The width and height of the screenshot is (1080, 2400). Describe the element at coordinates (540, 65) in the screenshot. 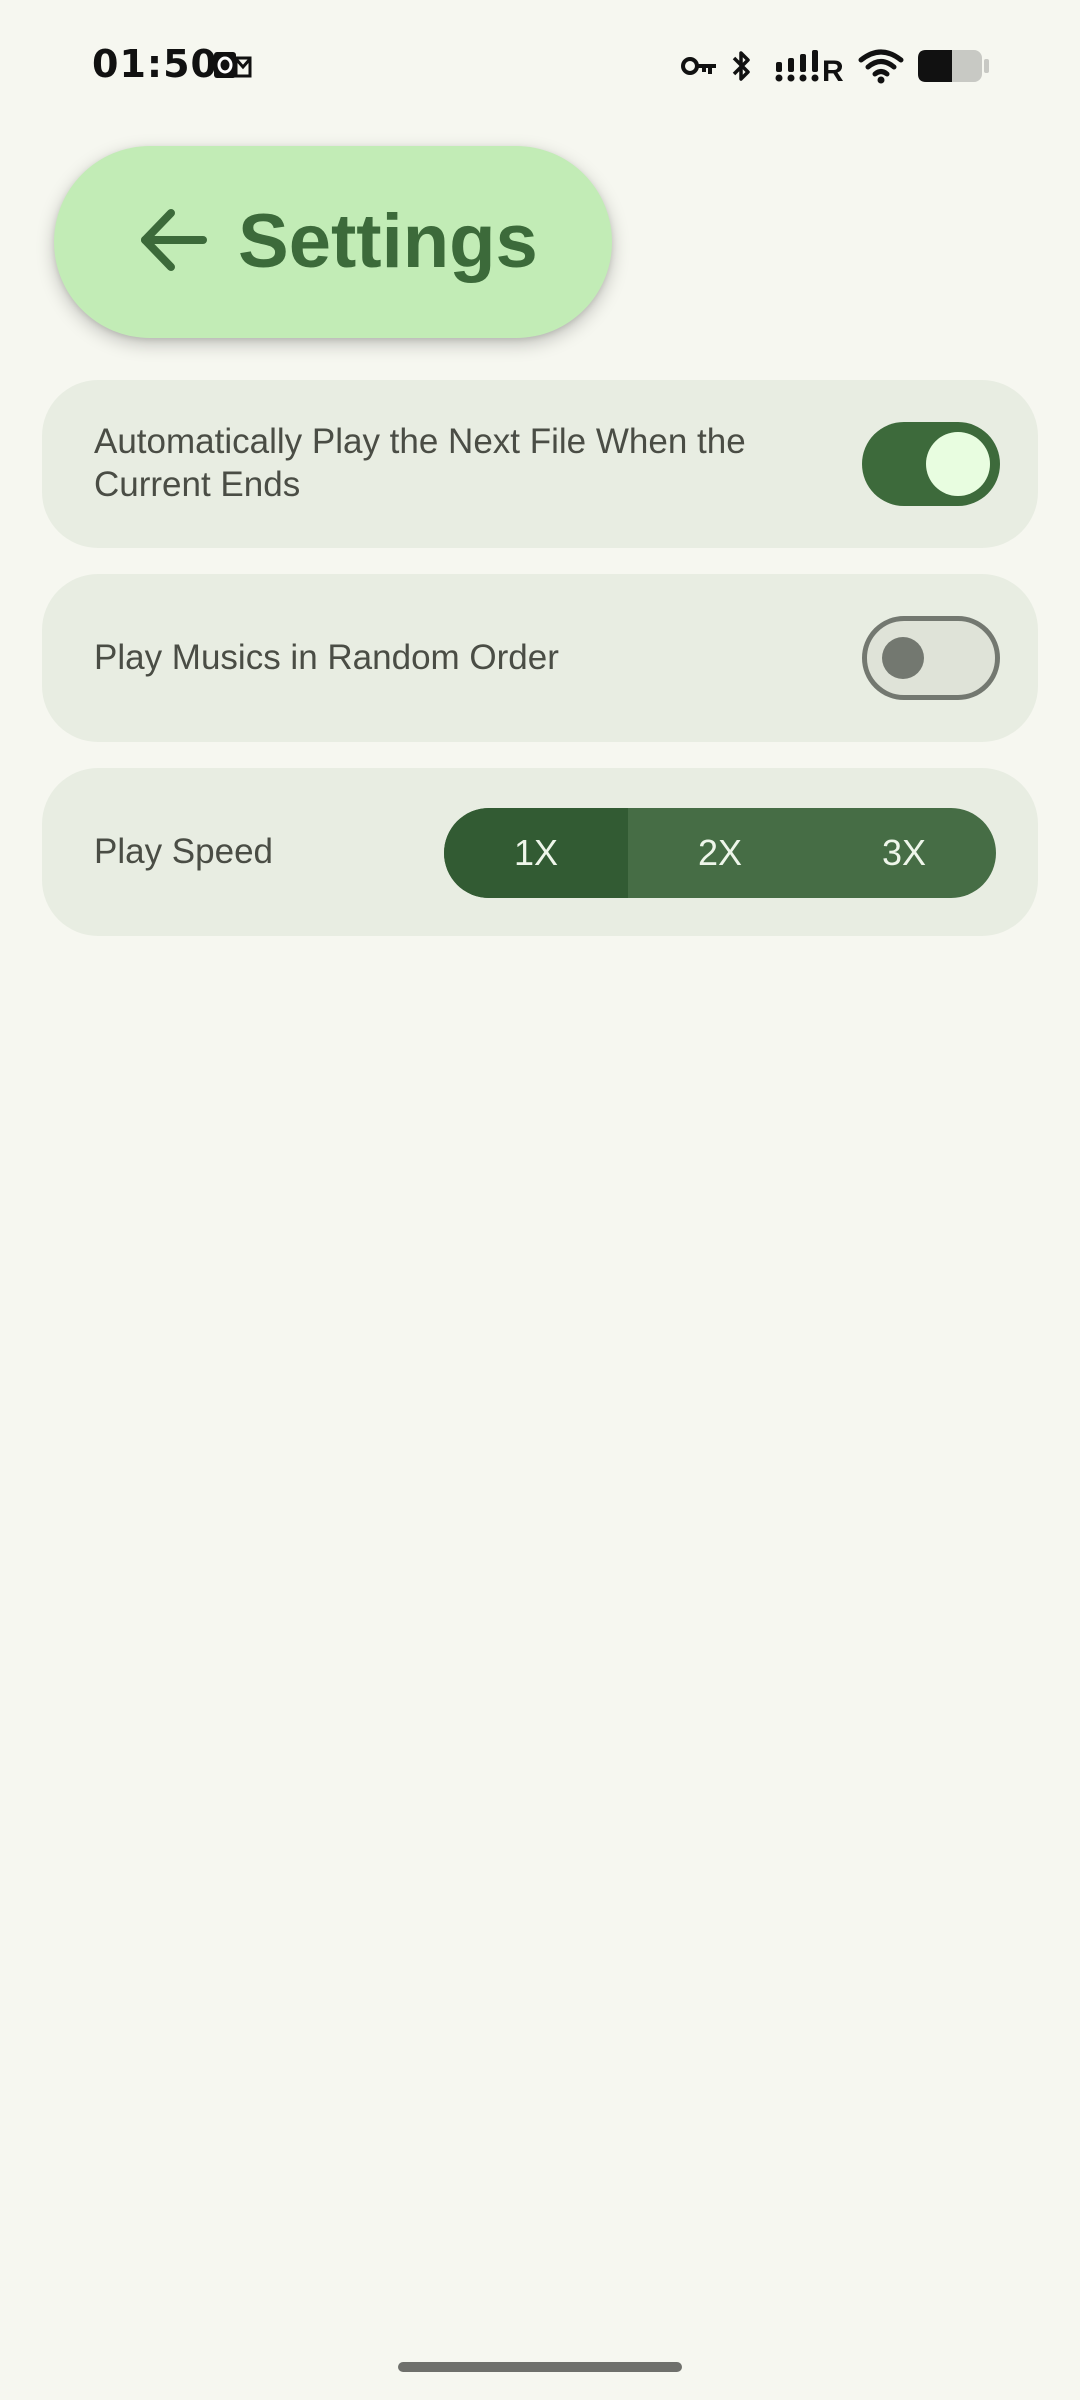

I see `status-bar: 01:50 R` at that location.